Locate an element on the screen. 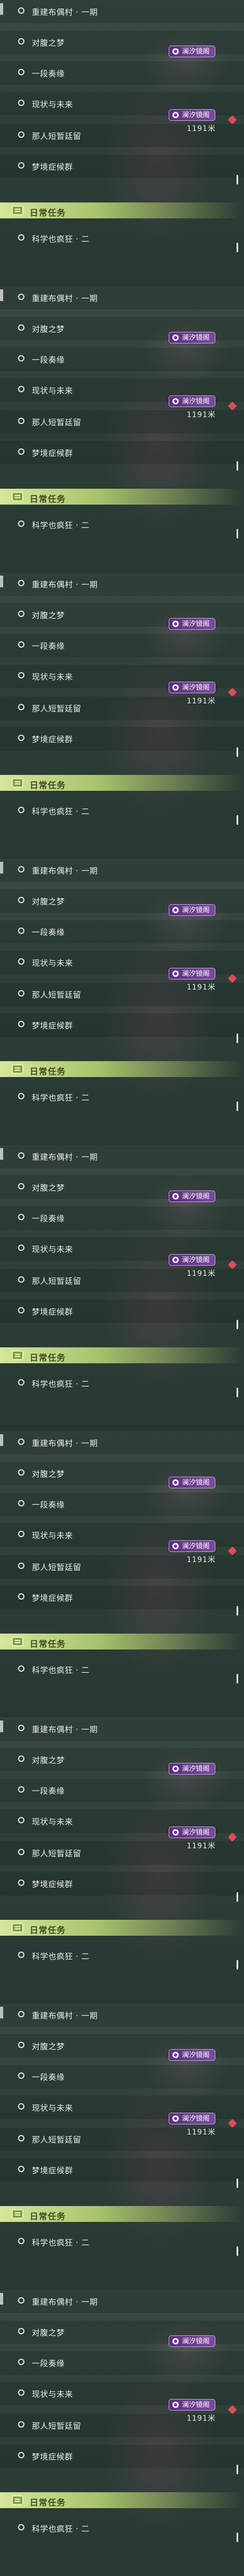  daily-quest-title: 科学也疯狂 · 二 is located at coordinates (61, 1097).